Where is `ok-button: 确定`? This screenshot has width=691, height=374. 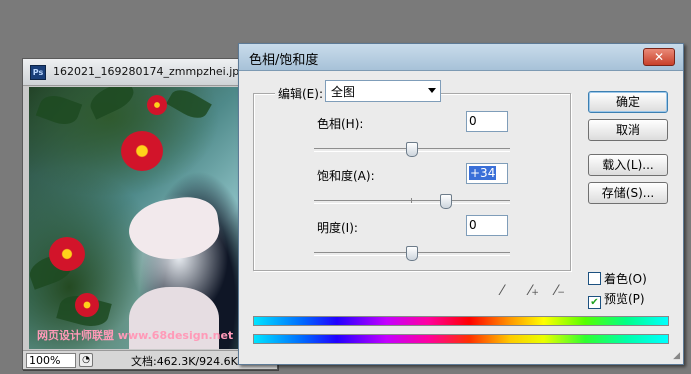
ok-button: 确定 is located at coordinates (628, 102).